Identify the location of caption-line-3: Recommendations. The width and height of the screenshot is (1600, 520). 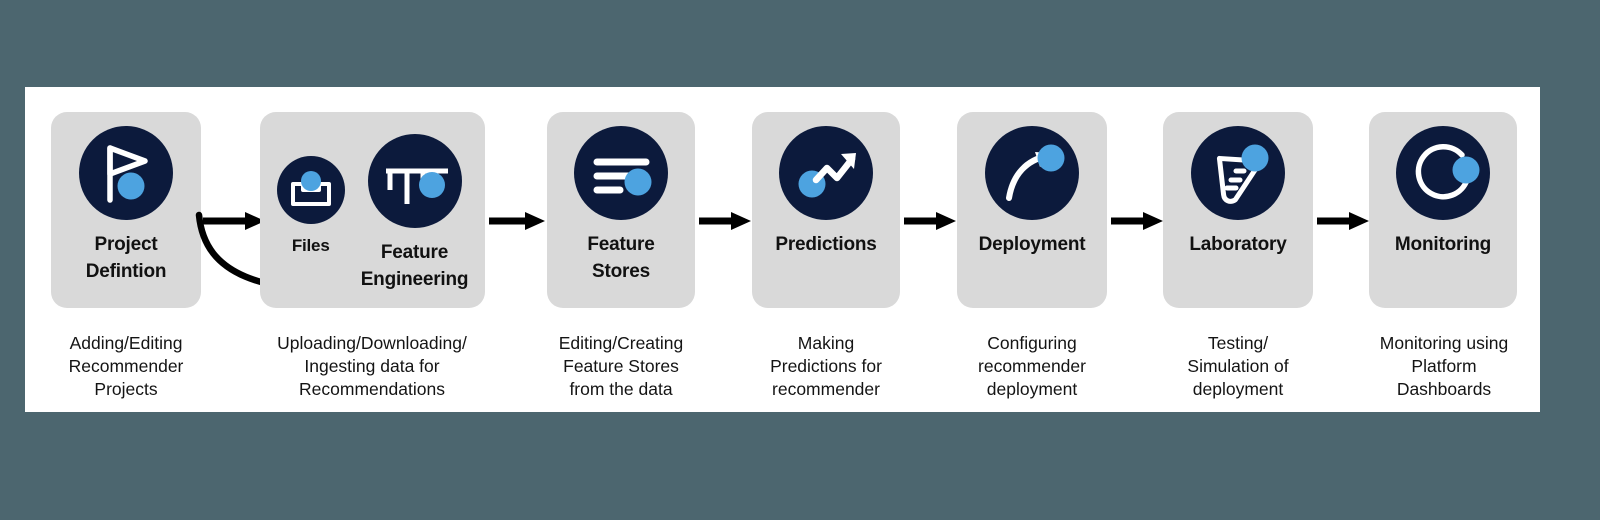
(372, 388).